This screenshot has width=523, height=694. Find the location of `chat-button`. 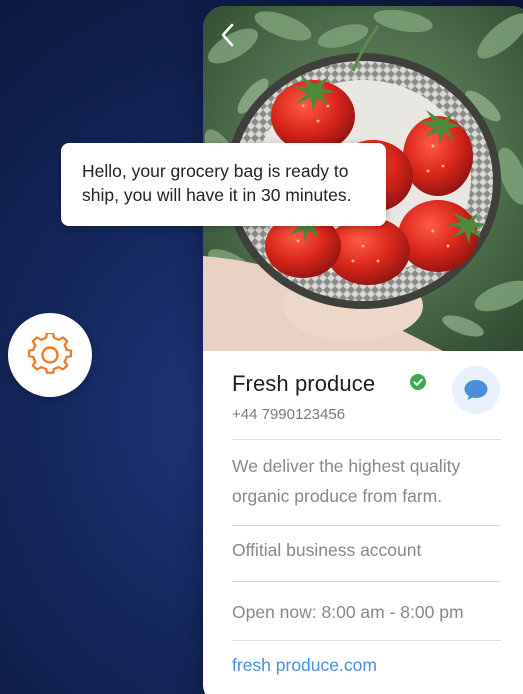

chat-button is located at coordinates (476, 390).